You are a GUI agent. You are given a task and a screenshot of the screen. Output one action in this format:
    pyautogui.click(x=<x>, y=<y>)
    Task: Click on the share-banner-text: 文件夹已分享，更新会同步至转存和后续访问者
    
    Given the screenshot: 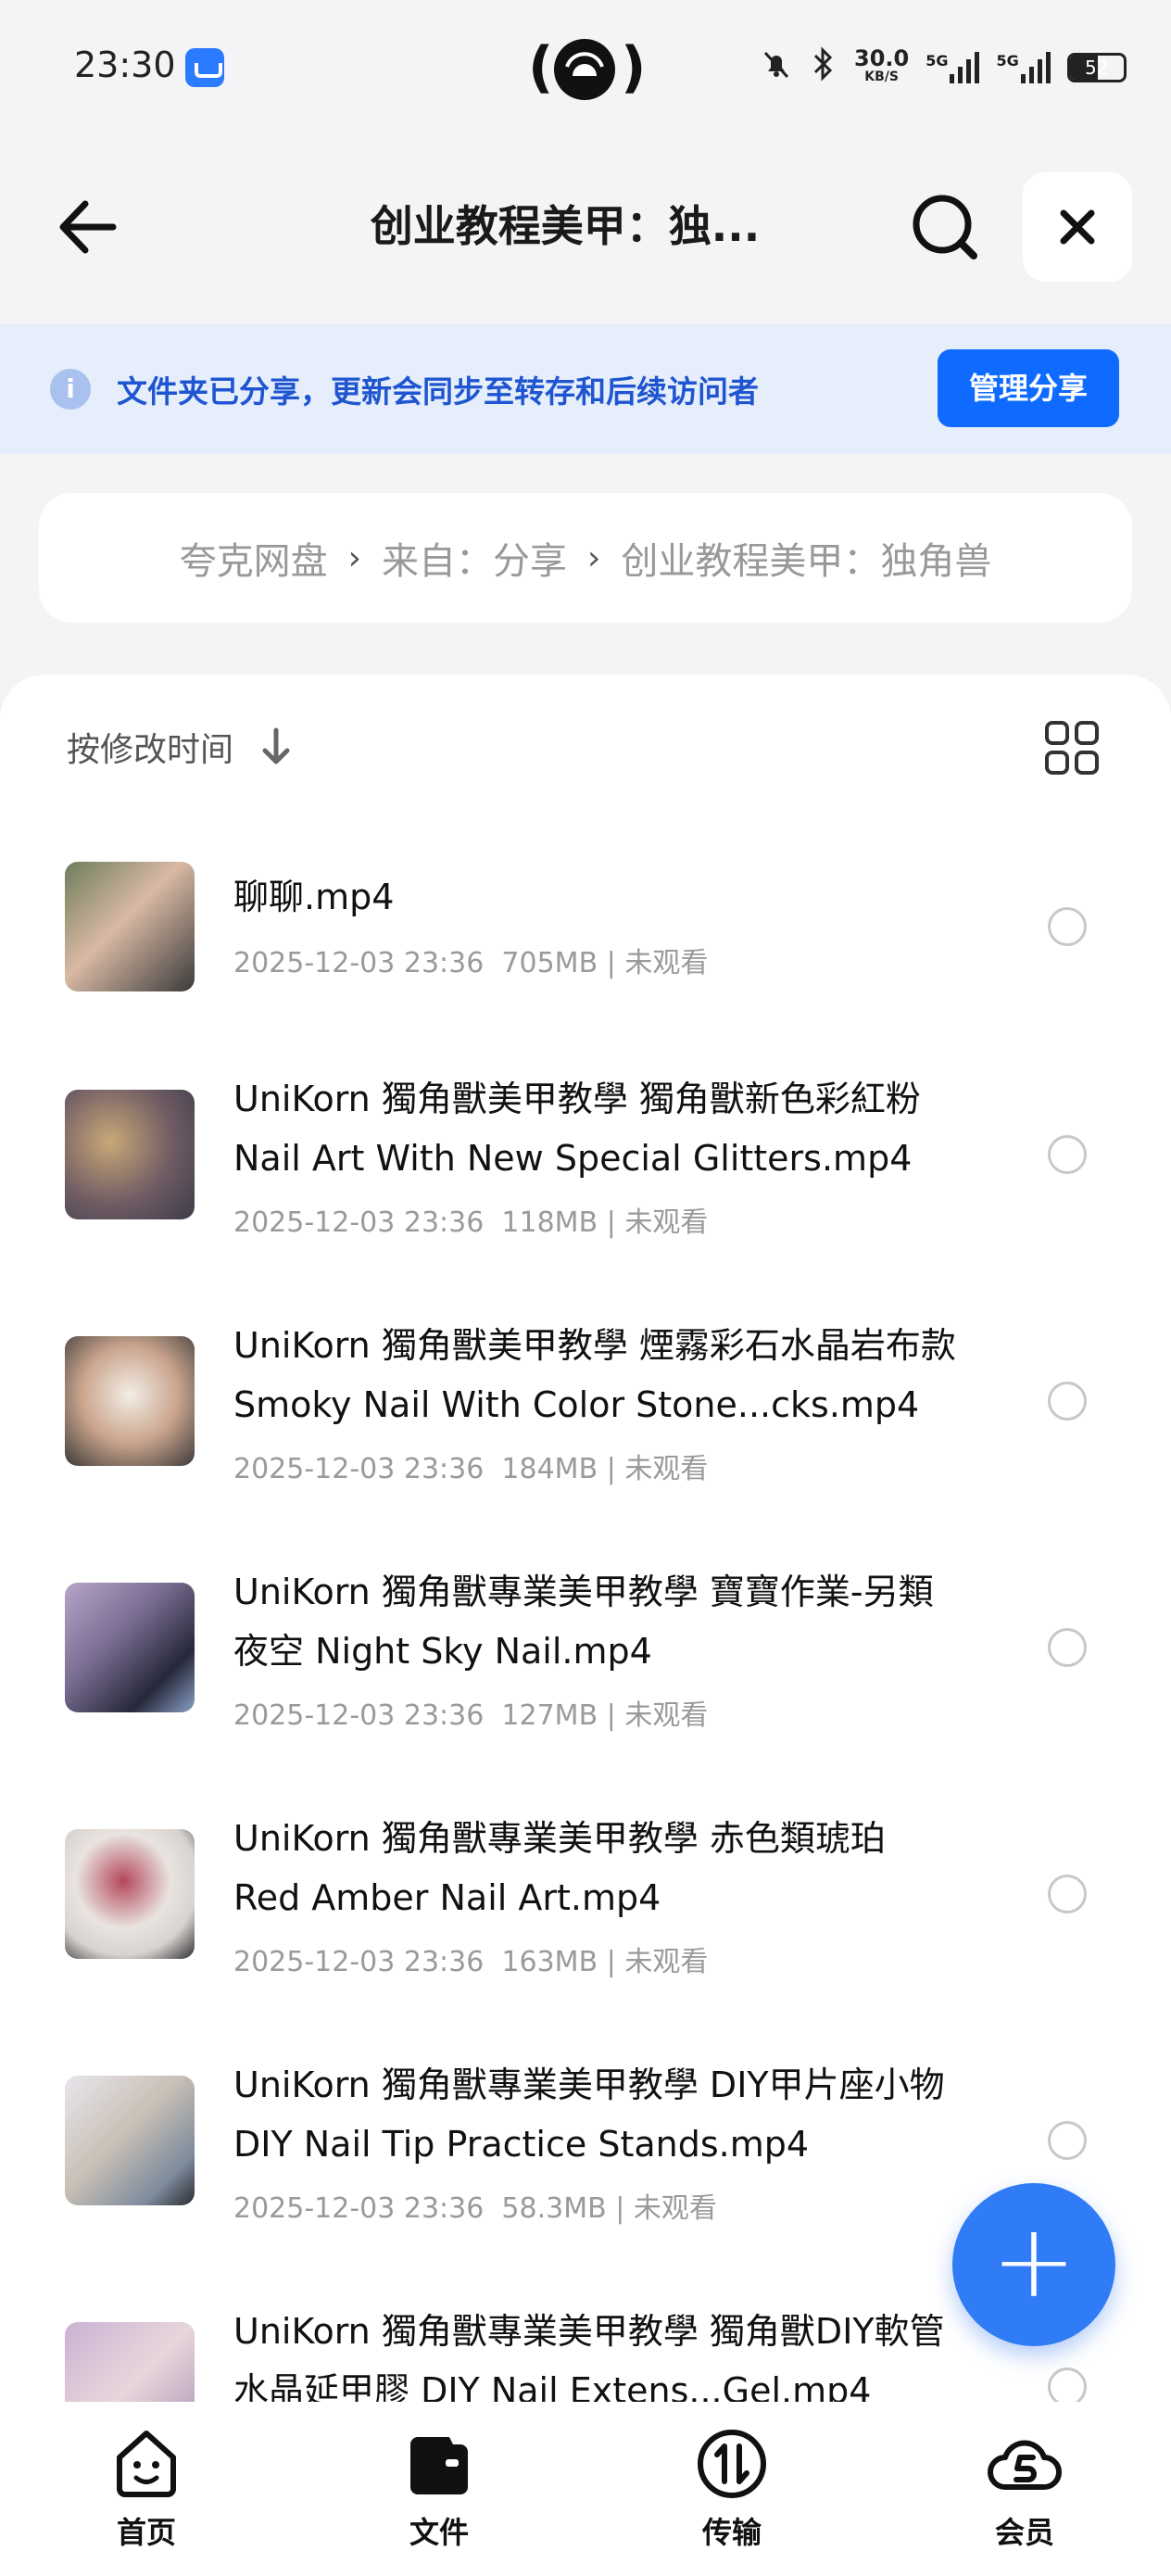 What is the action you would take?
    pyautogui.click(x=438, y=391)
    